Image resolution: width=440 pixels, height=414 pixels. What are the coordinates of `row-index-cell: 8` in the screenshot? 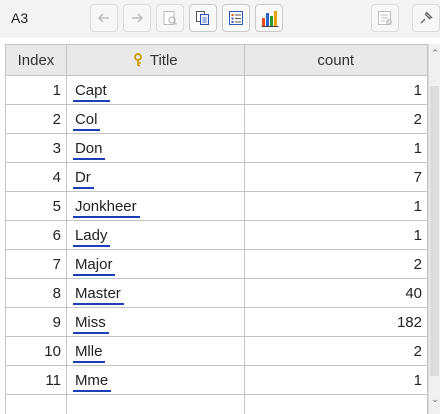 It's located at (36, 293).